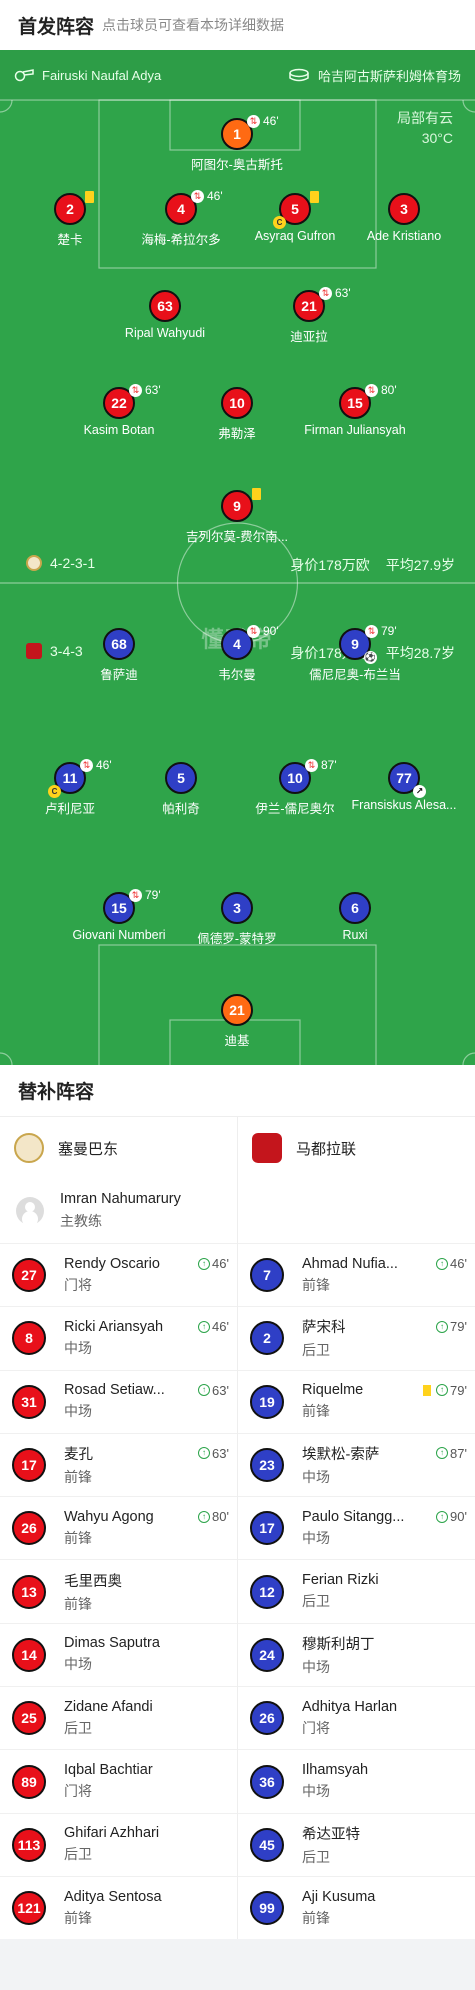 The width and height of the screenshot is (475, 1990). I want to click on temperature: 30°C, so click(437, 138).